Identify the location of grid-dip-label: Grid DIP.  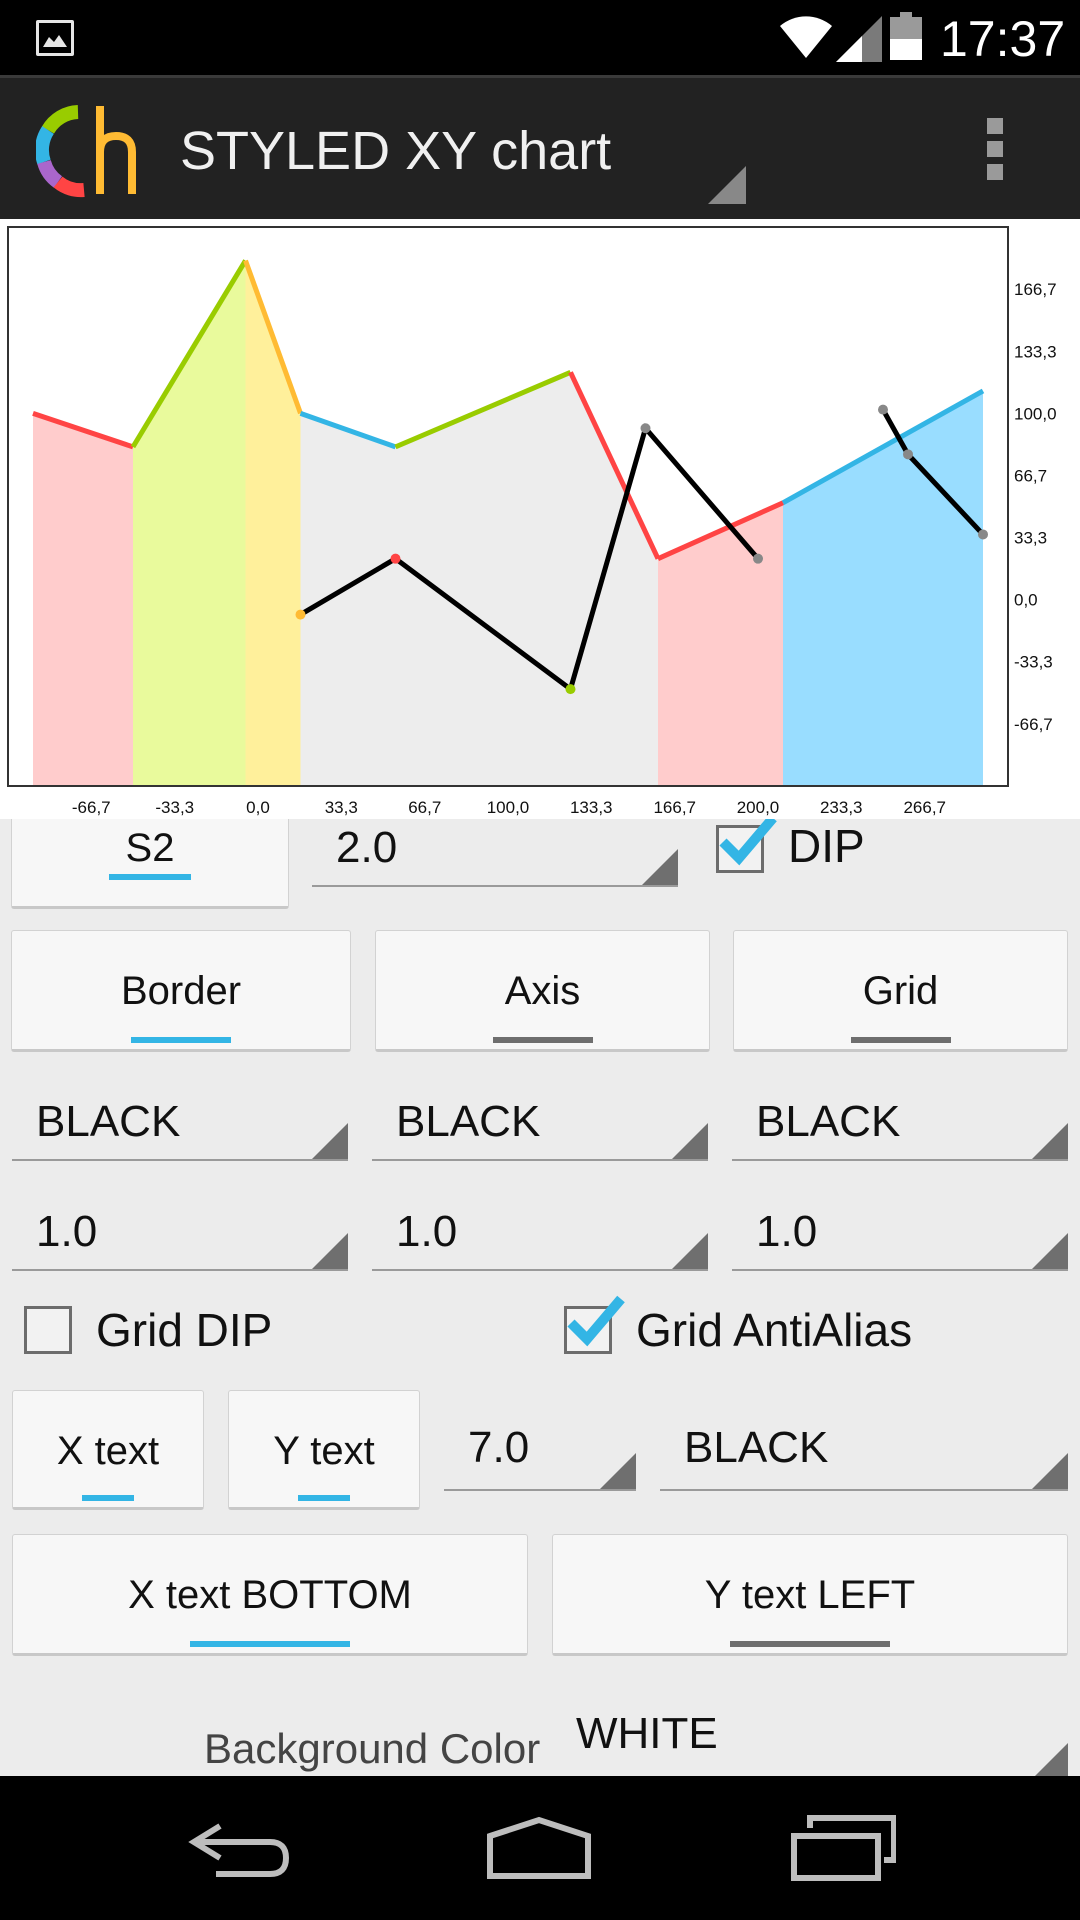
(184, 1330).